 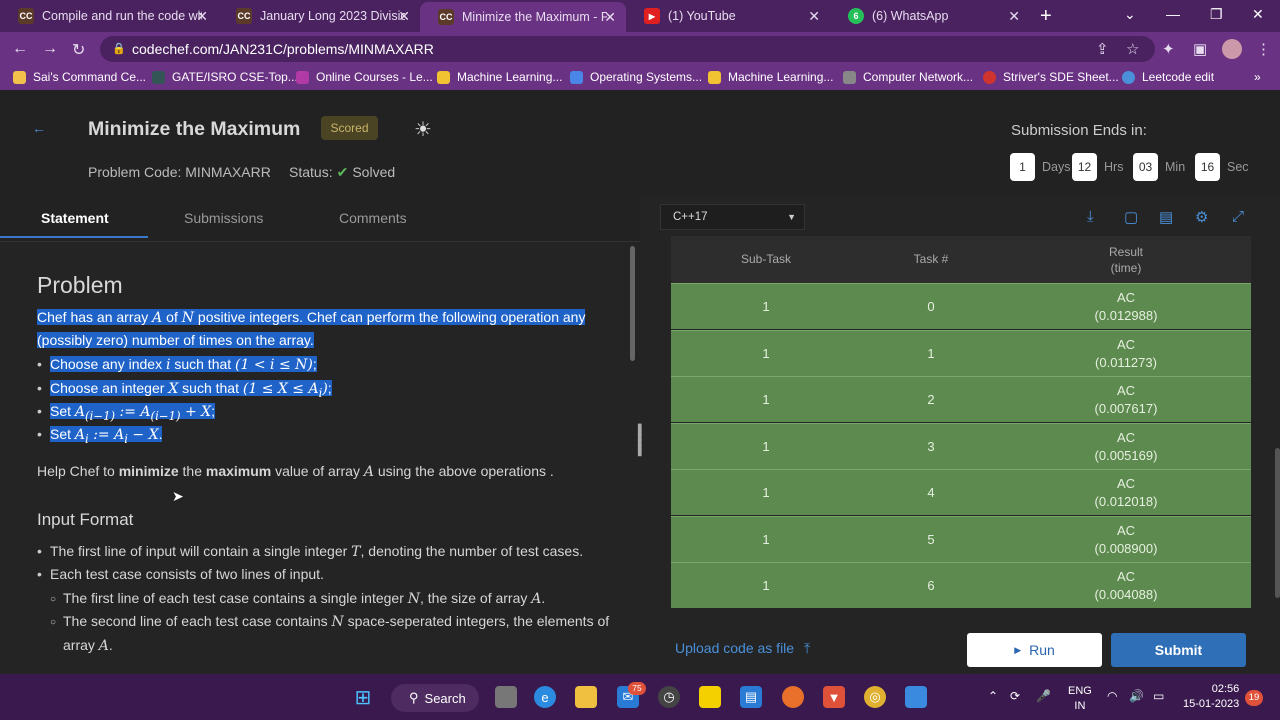 I want to click on browser-tab-5: 6 (6) WhatsApp ✕, so click(x=930, y=16).